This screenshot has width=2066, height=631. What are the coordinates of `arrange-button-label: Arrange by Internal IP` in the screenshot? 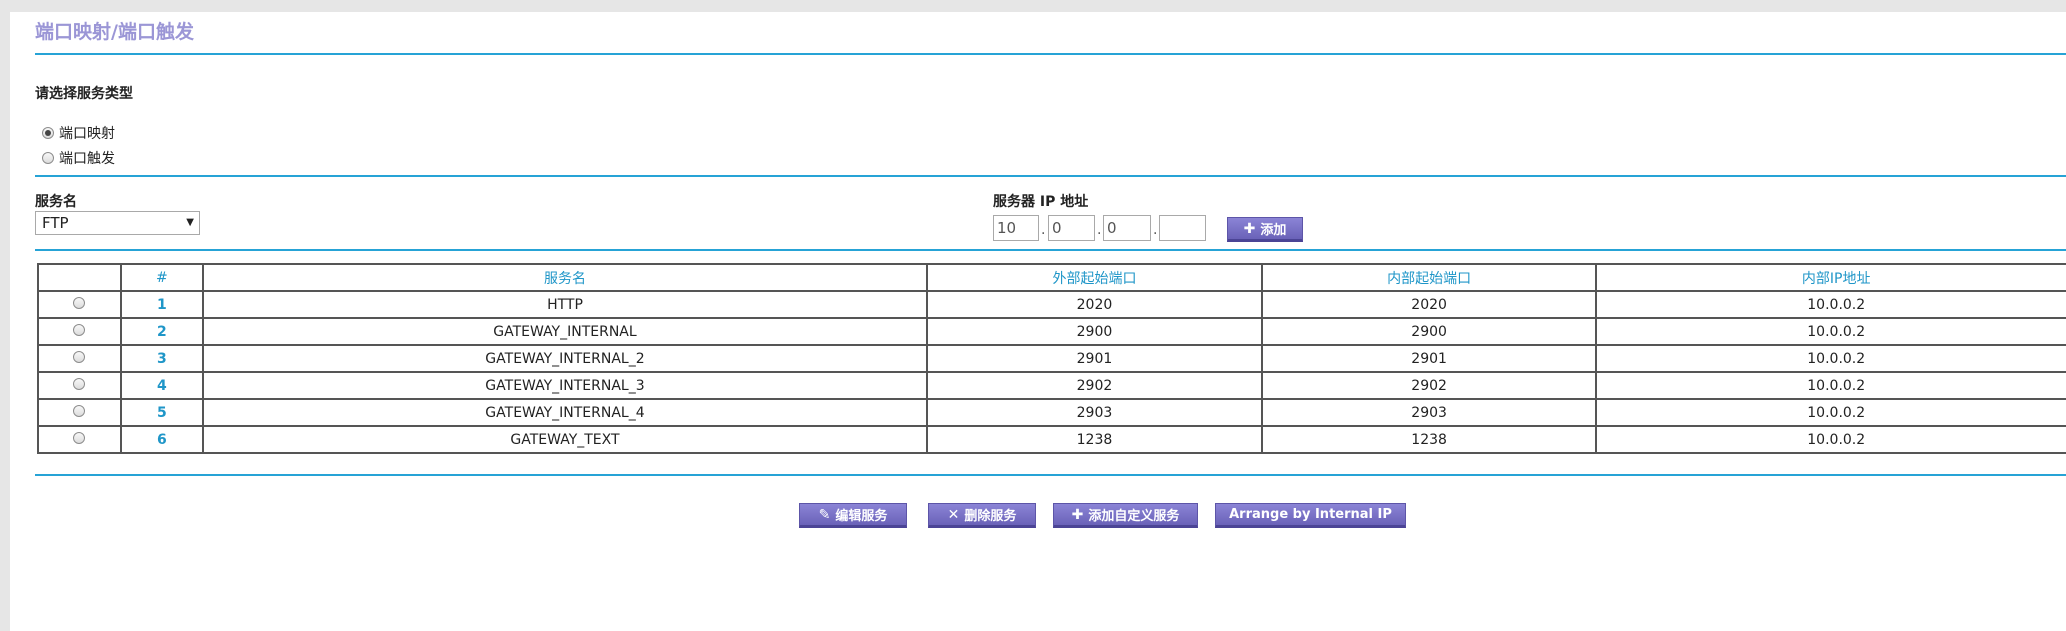 It's located at (1310, 514).